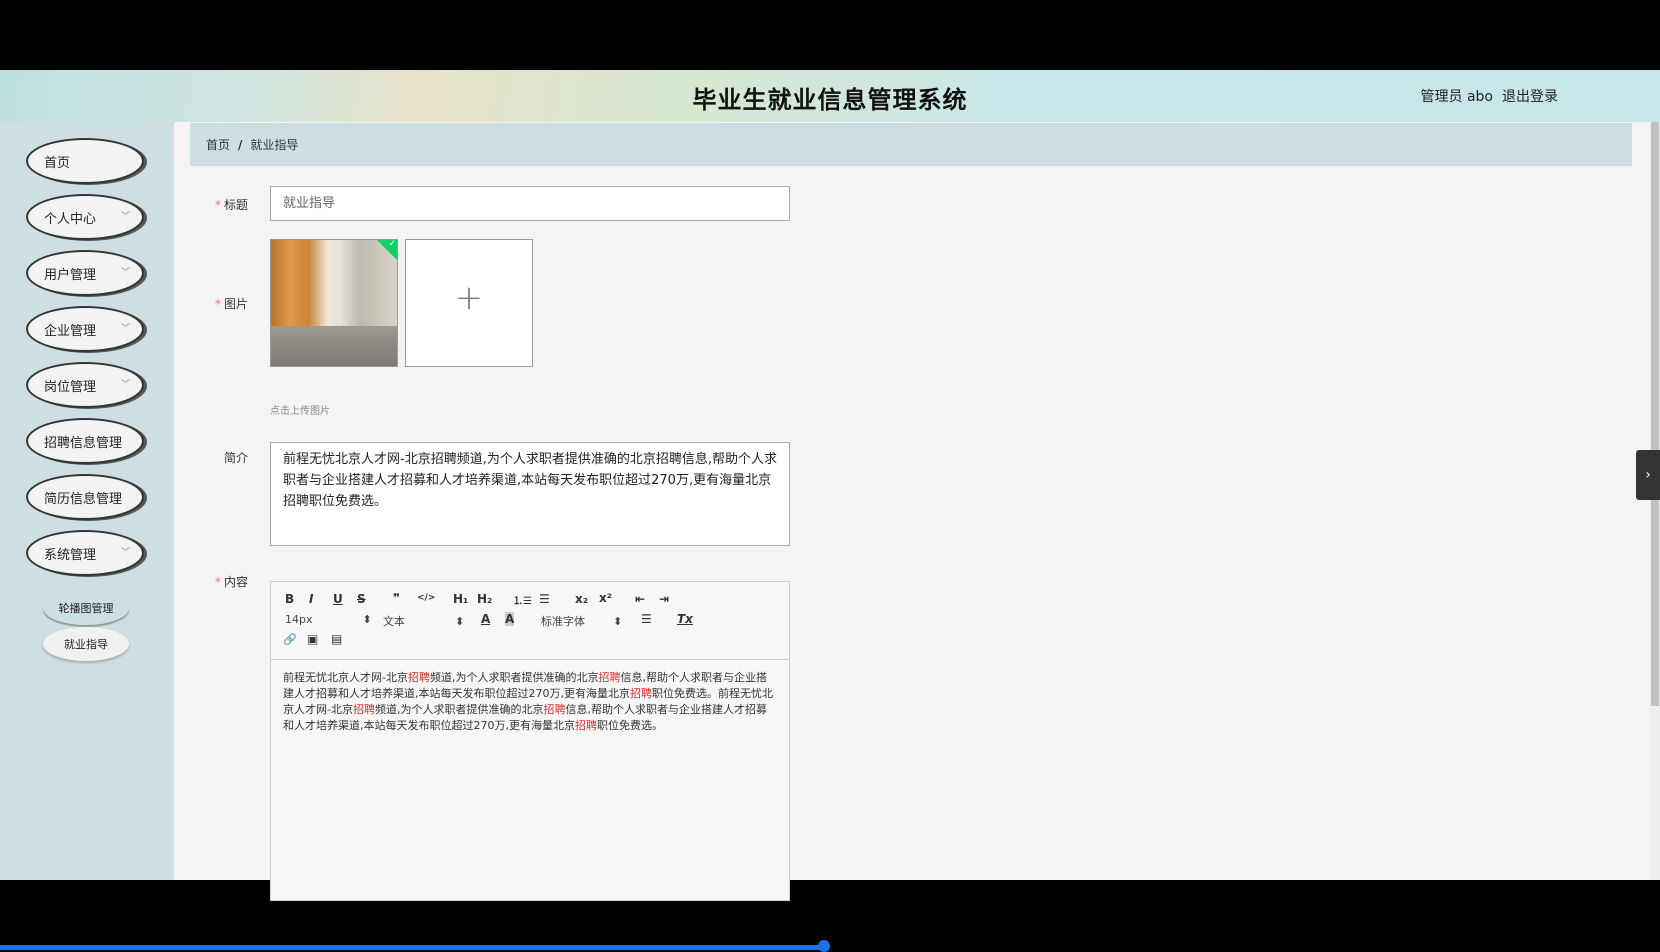 This screenshot has width=1660, height=952. I want to click on header2-button: H₂, so click(484, 599).